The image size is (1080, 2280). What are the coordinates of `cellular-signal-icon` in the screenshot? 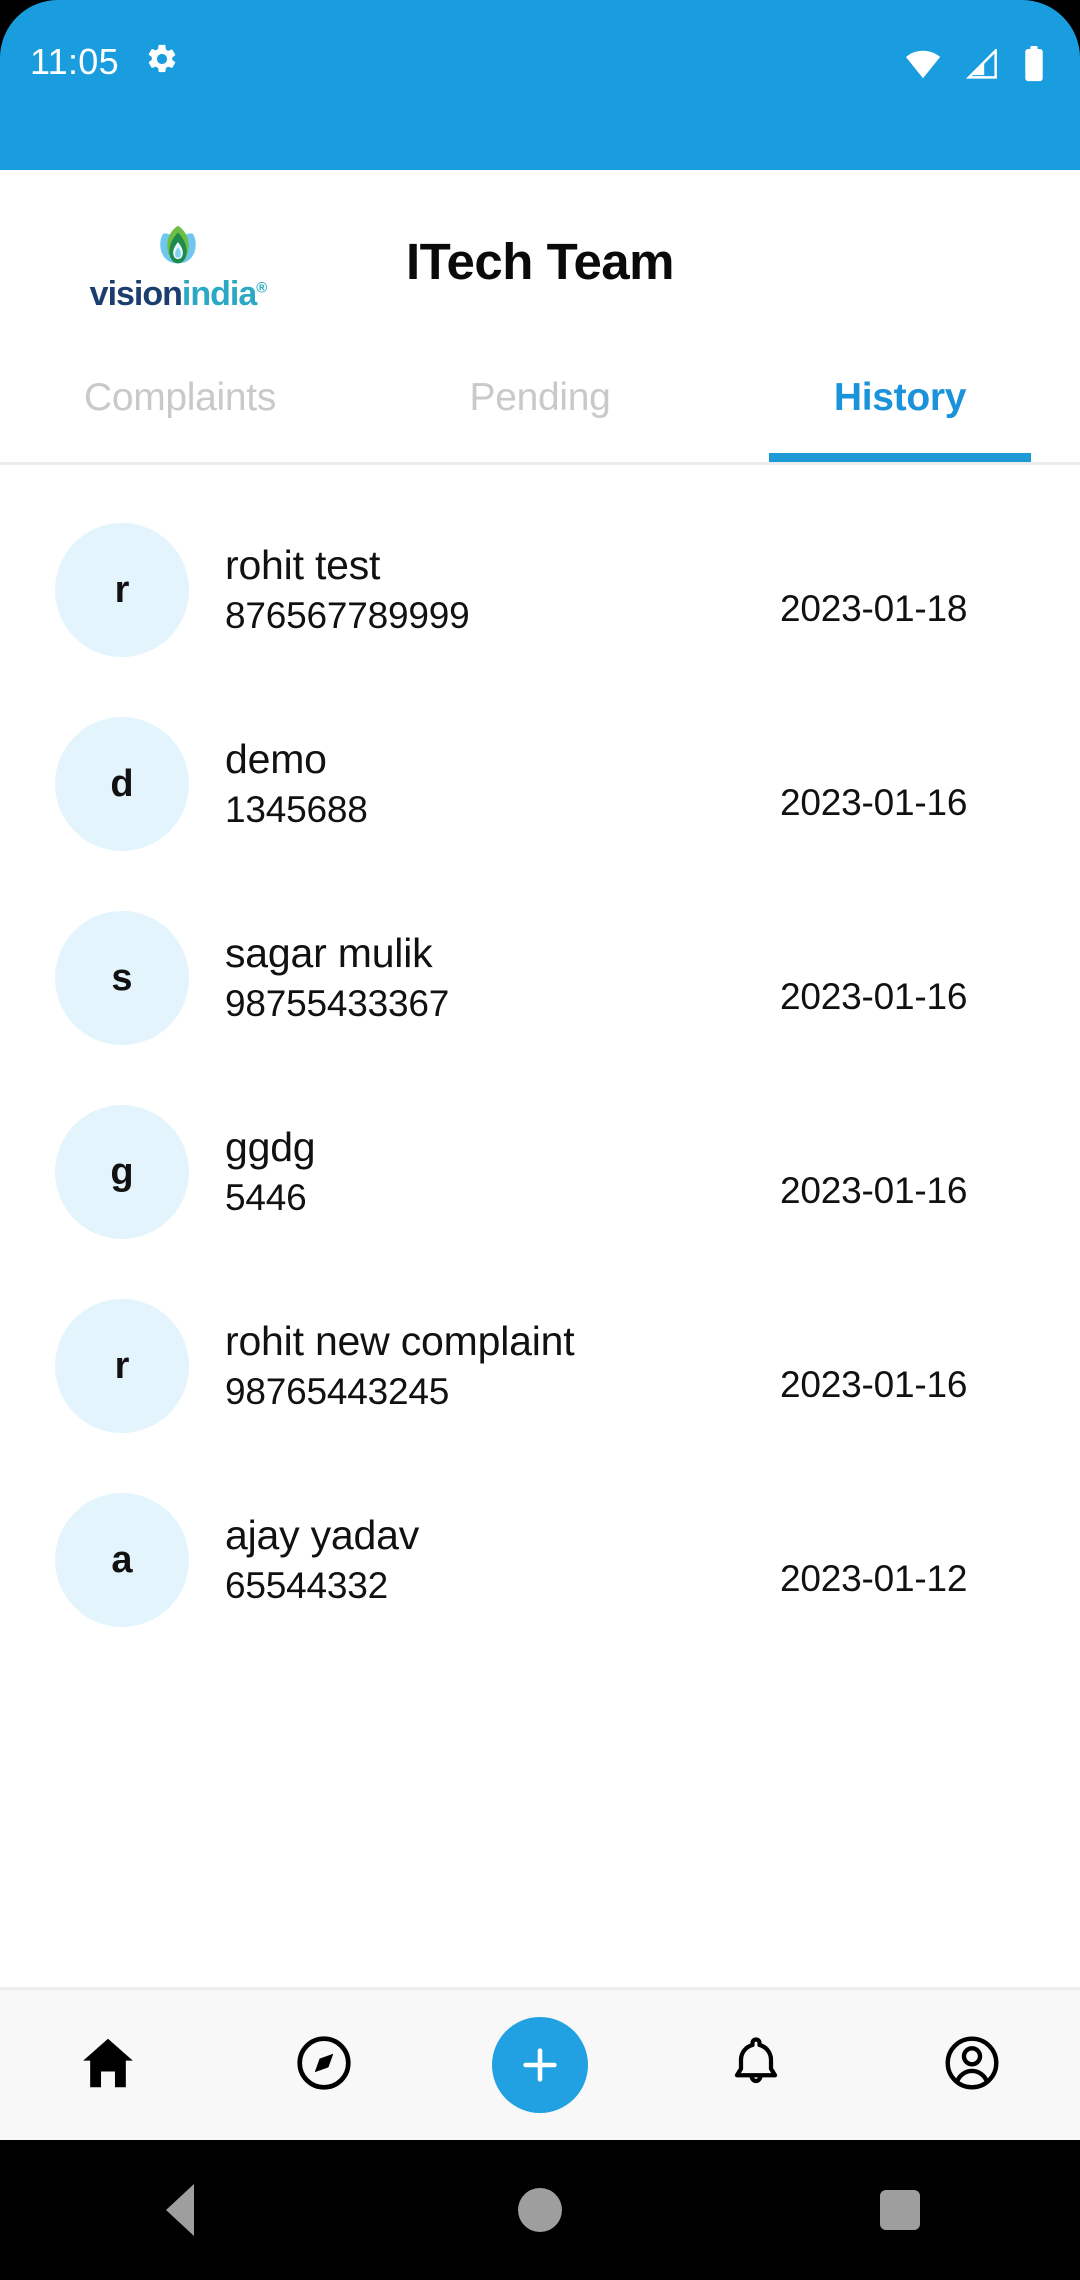 It's located at (982, 65).